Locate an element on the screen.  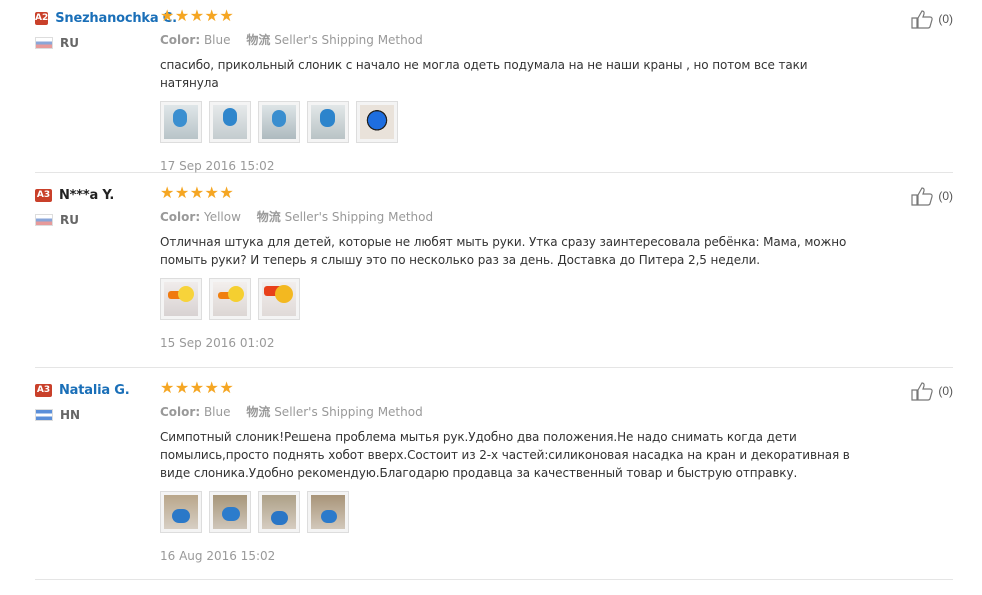
reviewer-info: A3 N***a Y. RU is located at coordinates (97, 206).